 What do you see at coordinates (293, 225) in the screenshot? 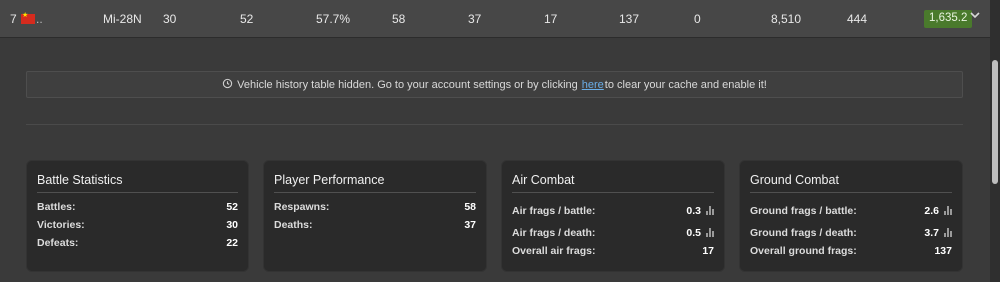
I see `stat-label: Deaths:` at bounding box center [293, 225].